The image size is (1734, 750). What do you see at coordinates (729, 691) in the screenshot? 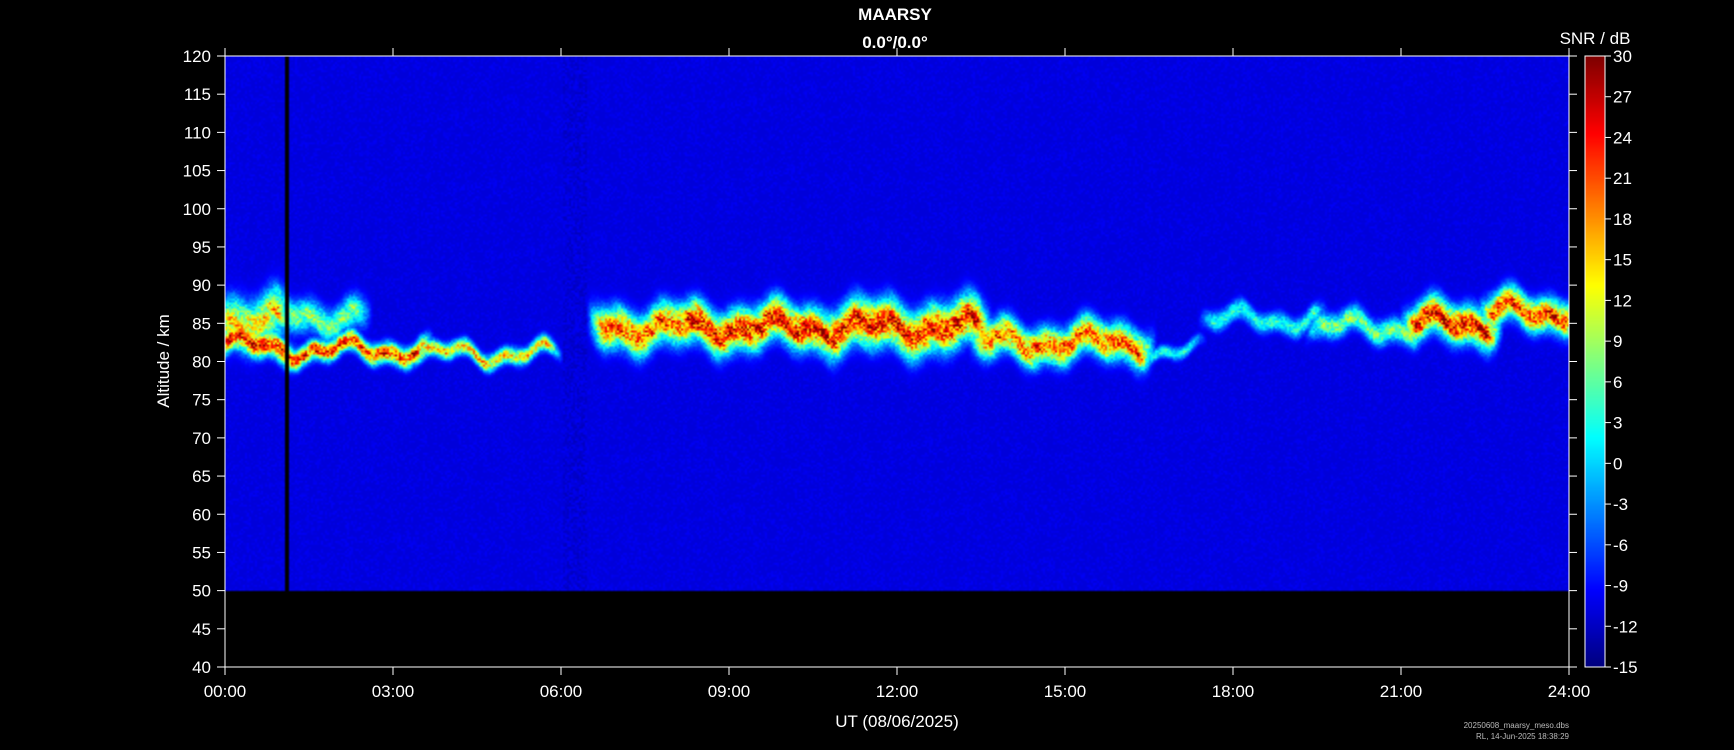
I see `x-tick-label: 09:00` at bounding box center [729, 691].